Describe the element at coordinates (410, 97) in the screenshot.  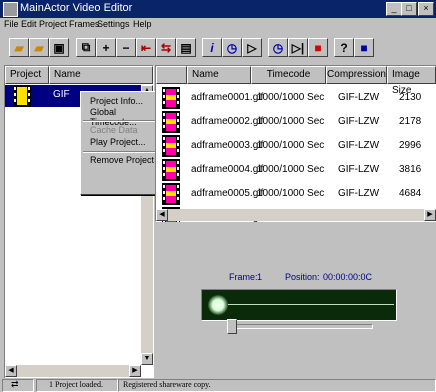
I see `cell-image-size: 2130` at that location.